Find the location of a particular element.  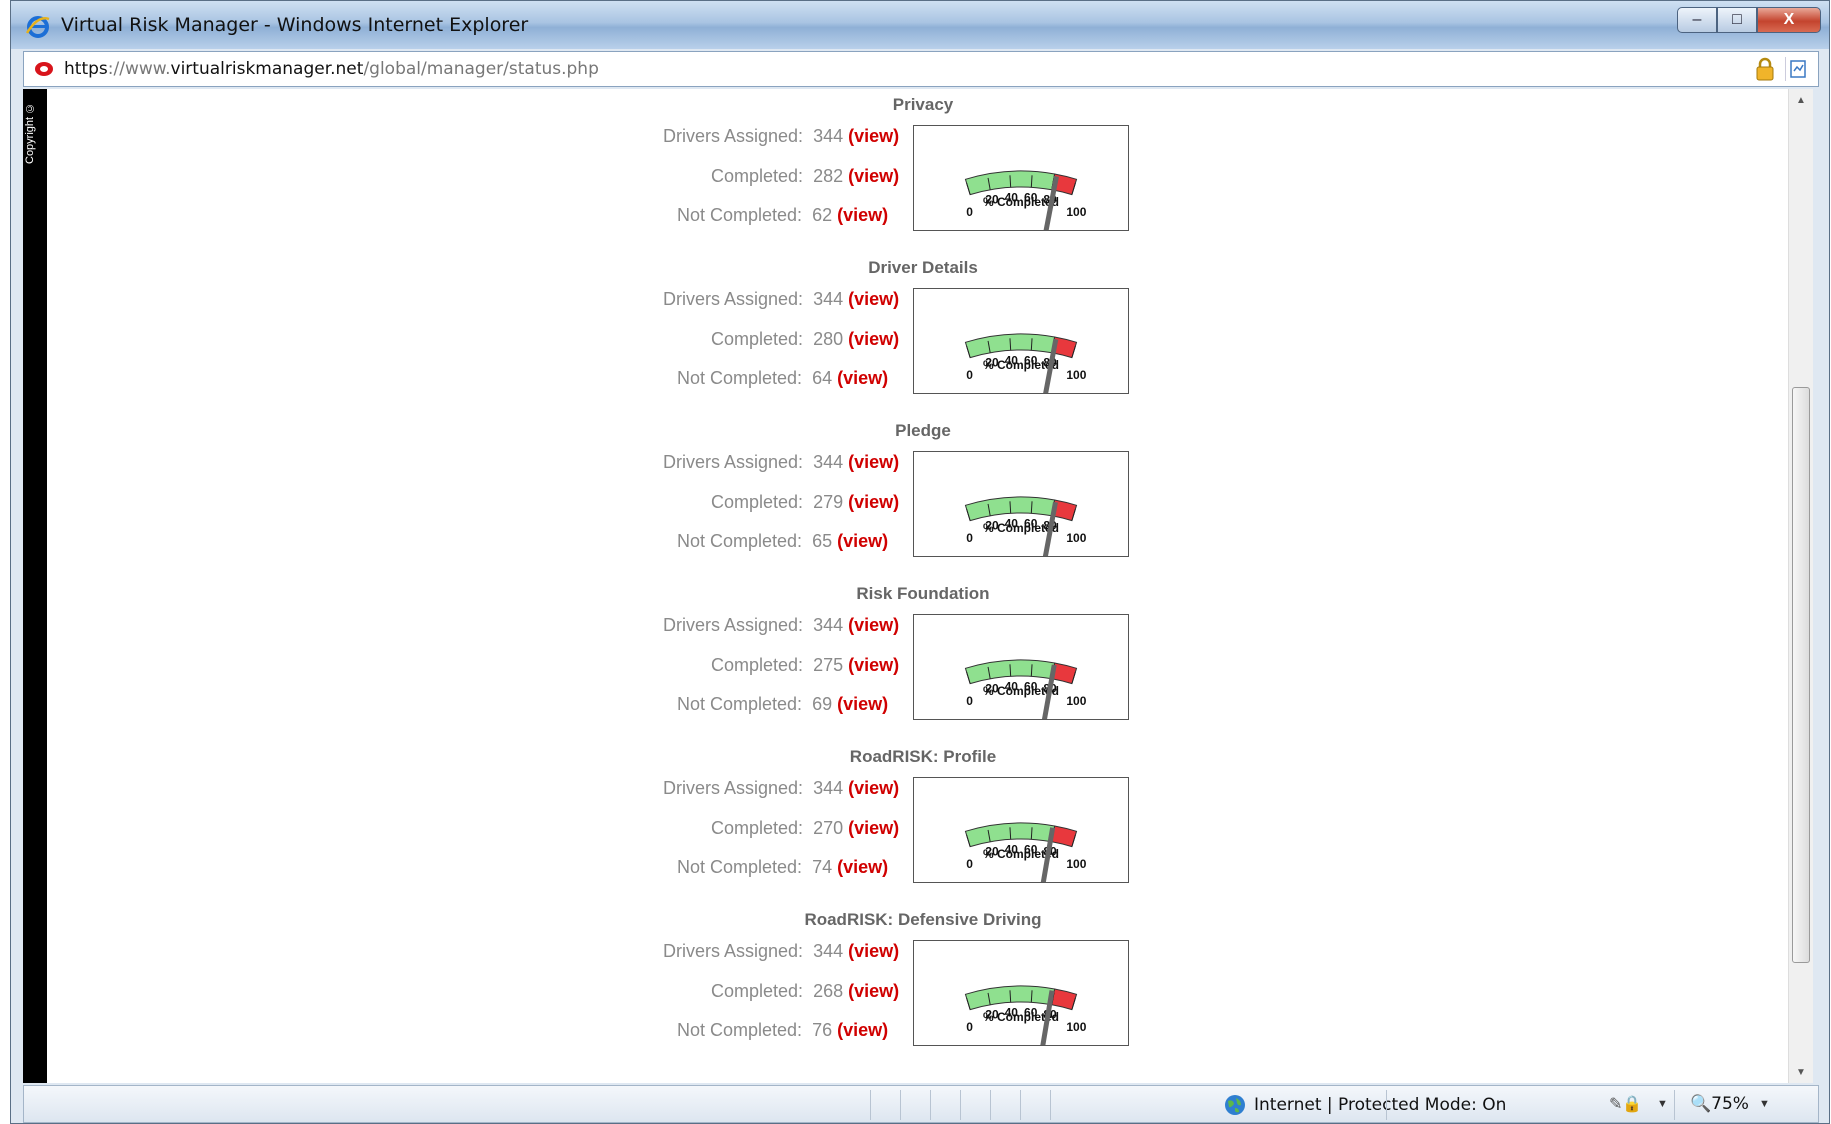

zoom-level: 🔍75% is located at coordinates (1719, 1104).